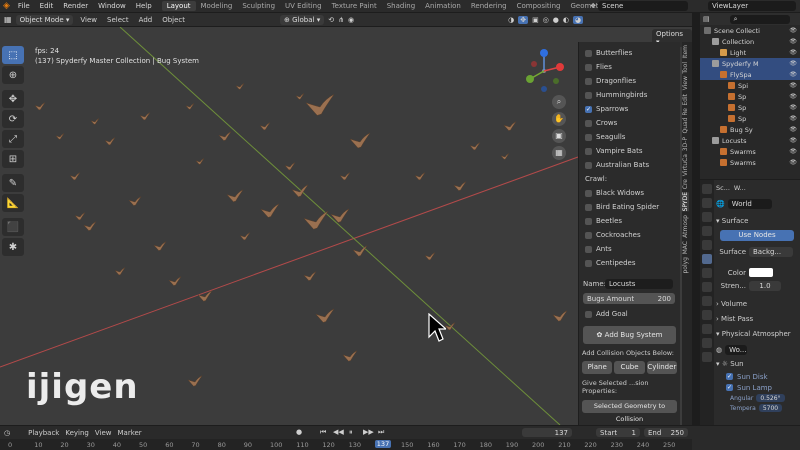 The width and height of the screenshot is (800, 450). What do you see at coordinates (258, 6) in the screenshot?
I see `tab-sculpting: Sculpting` at bounding box center [258, 6].